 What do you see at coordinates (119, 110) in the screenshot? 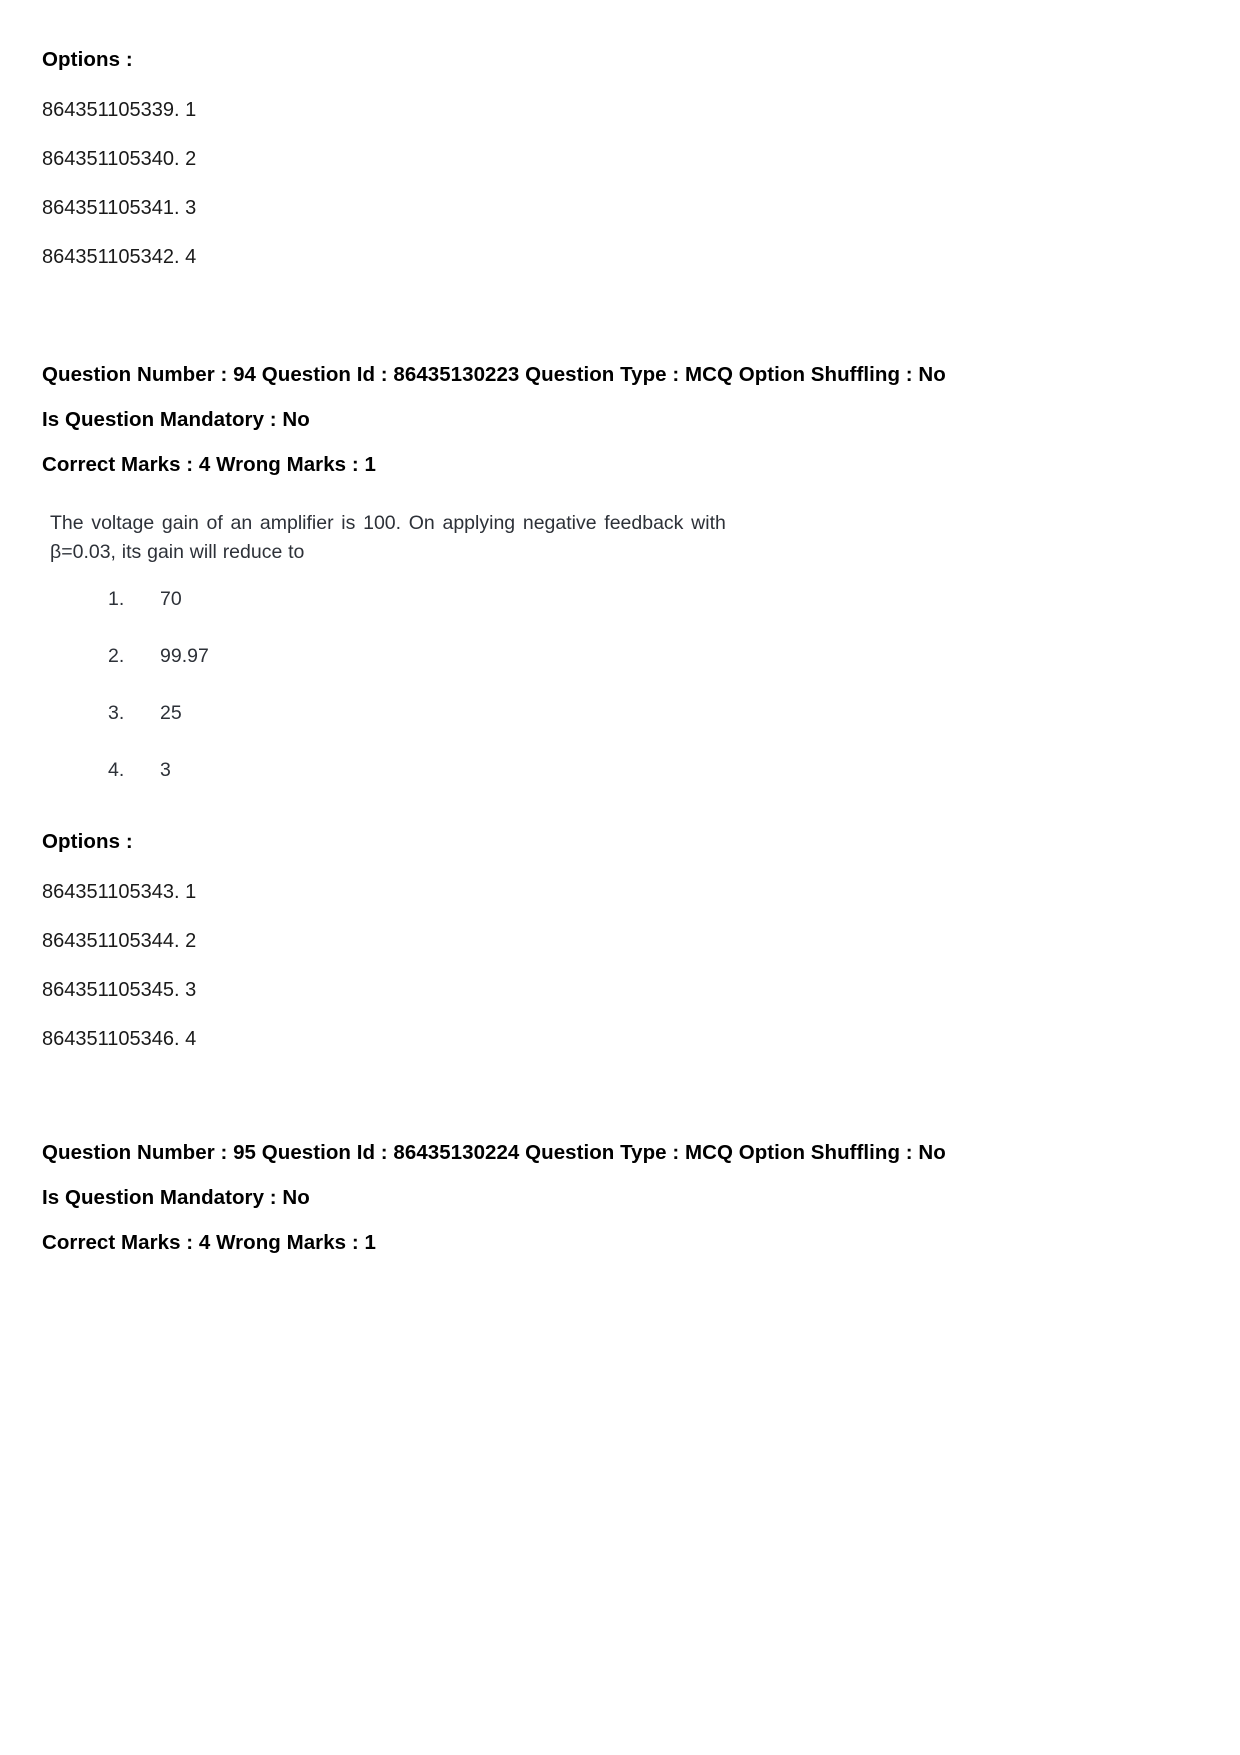
I see `option-id-row: 864351105339. 1` at bounding box center [119, 110].